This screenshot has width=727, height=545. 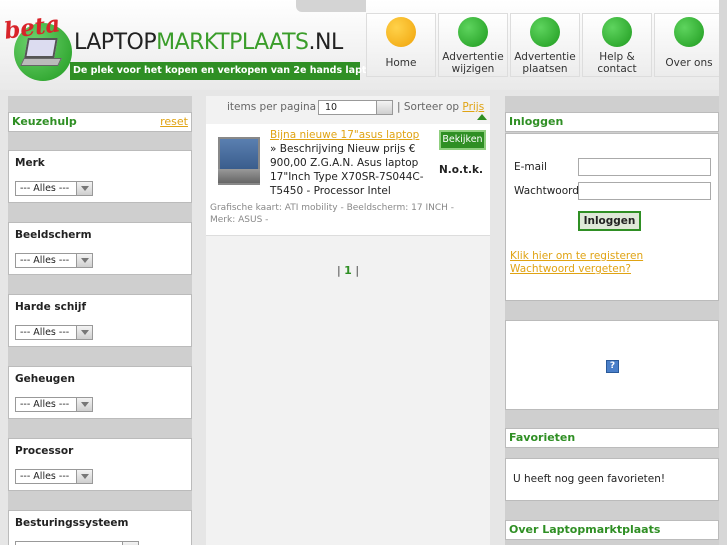 I want to click on items-per-page-label: items per pagina, so click(x=272, y=107).